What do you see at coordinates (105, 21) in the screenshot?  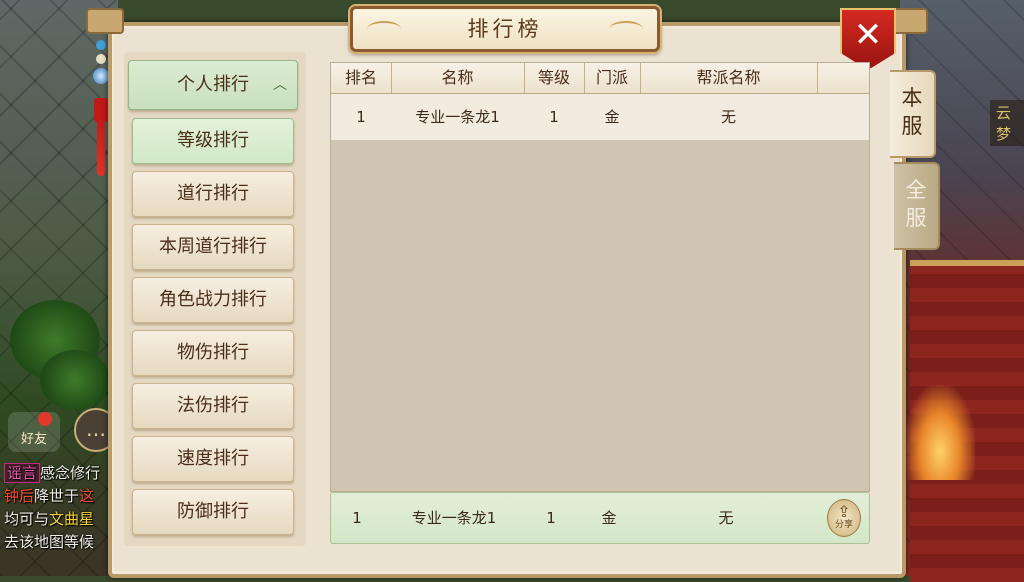 I see `panel-corner-ornament` at bounding box center [105, 21].